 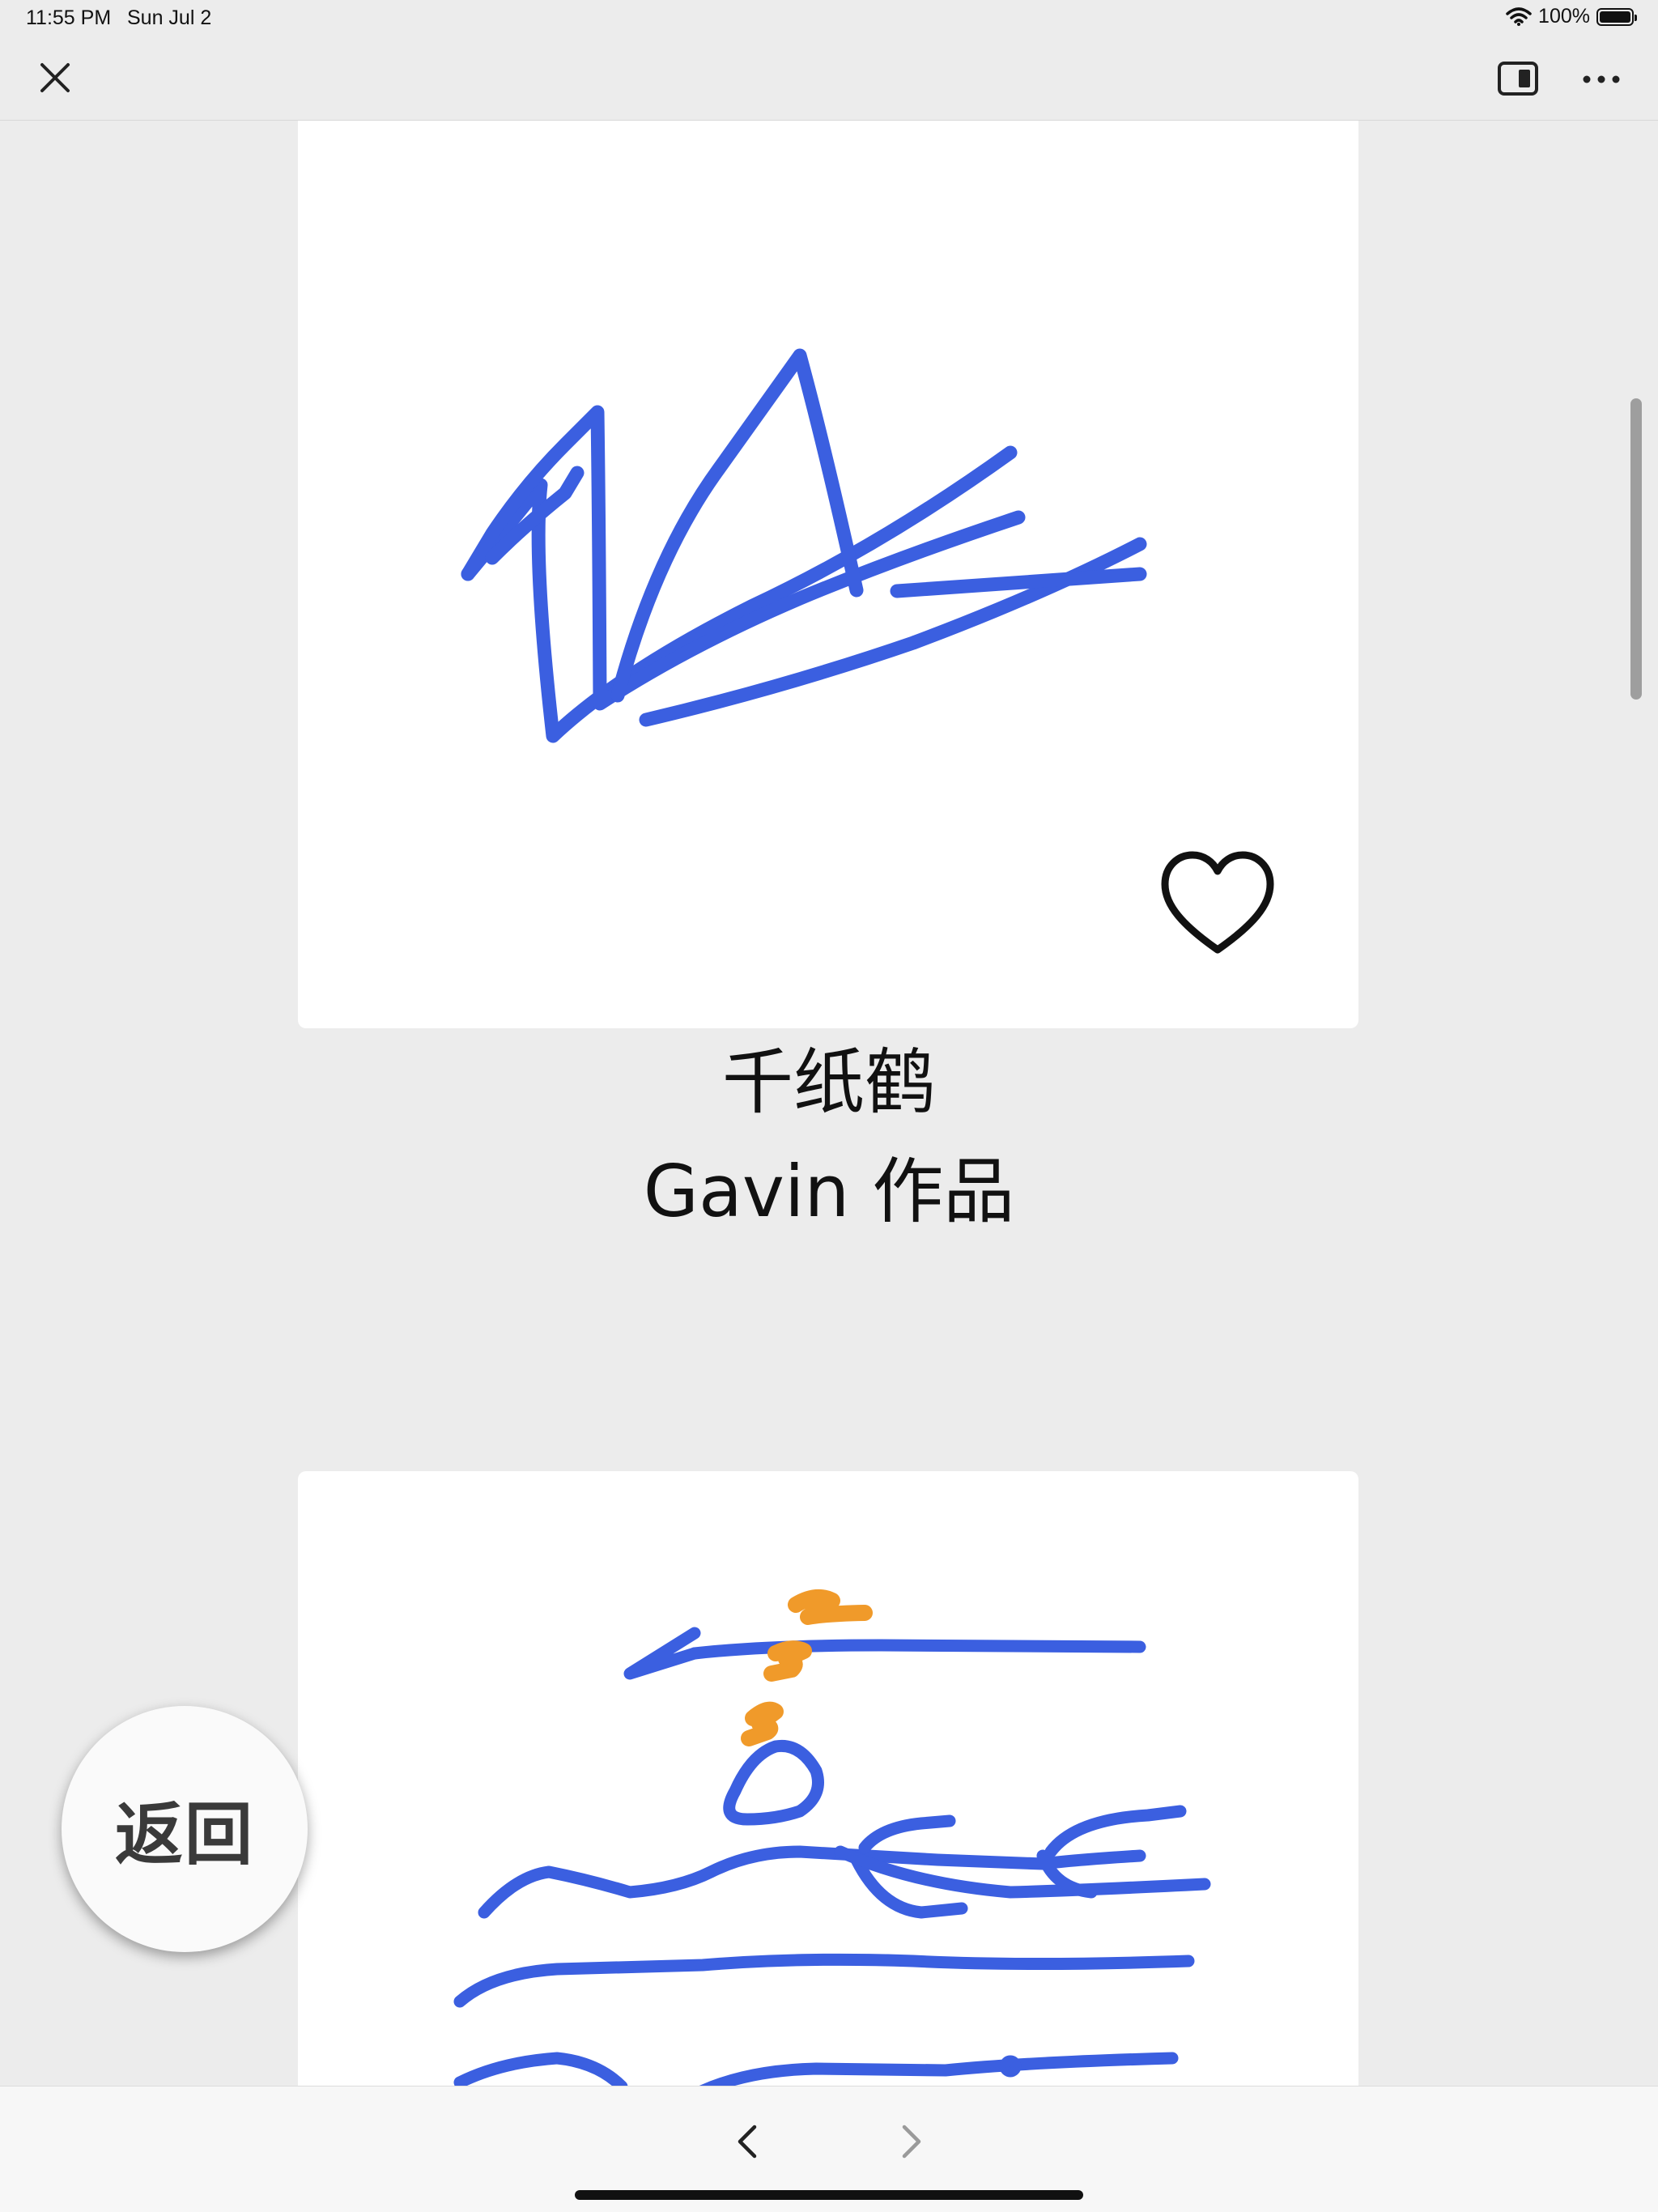 I want to click on chevron-left-icon, so click(x=748, y=2142).